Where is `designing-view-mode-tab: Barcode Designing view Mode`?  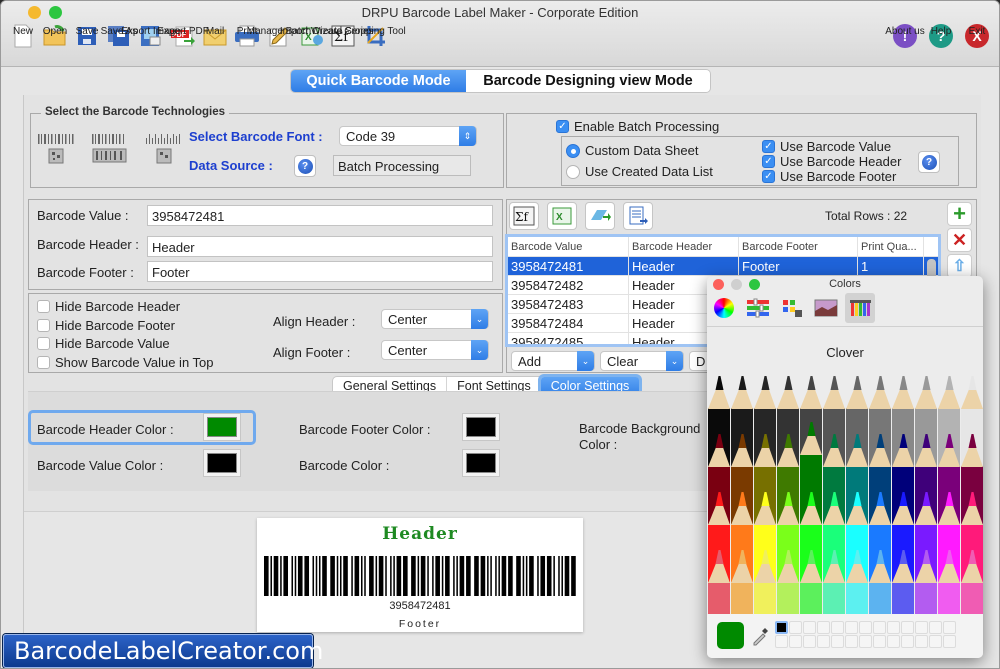 designing-view-mode-tab: Barcode Designing view Mode is located at coordinates (588, 81).